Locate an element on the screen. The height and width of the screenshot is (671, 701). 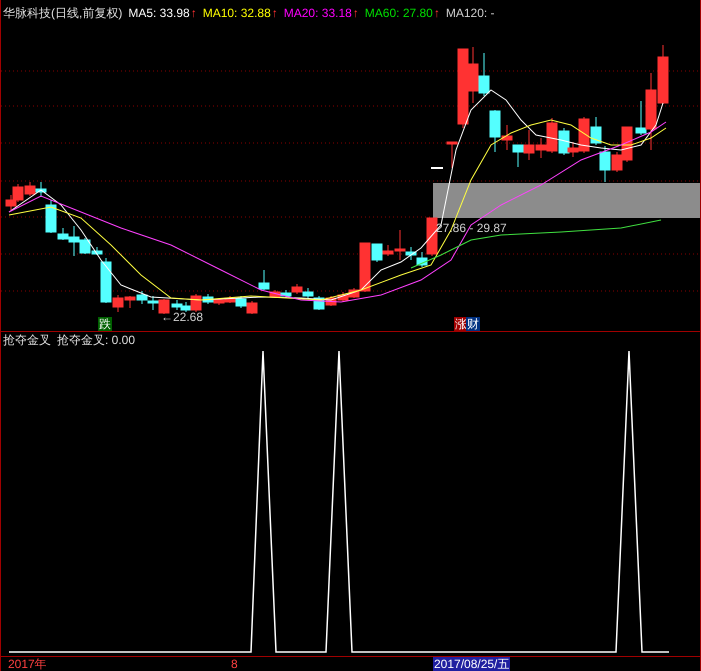
signal-tag: 财 is located at coordinates (473, 324).